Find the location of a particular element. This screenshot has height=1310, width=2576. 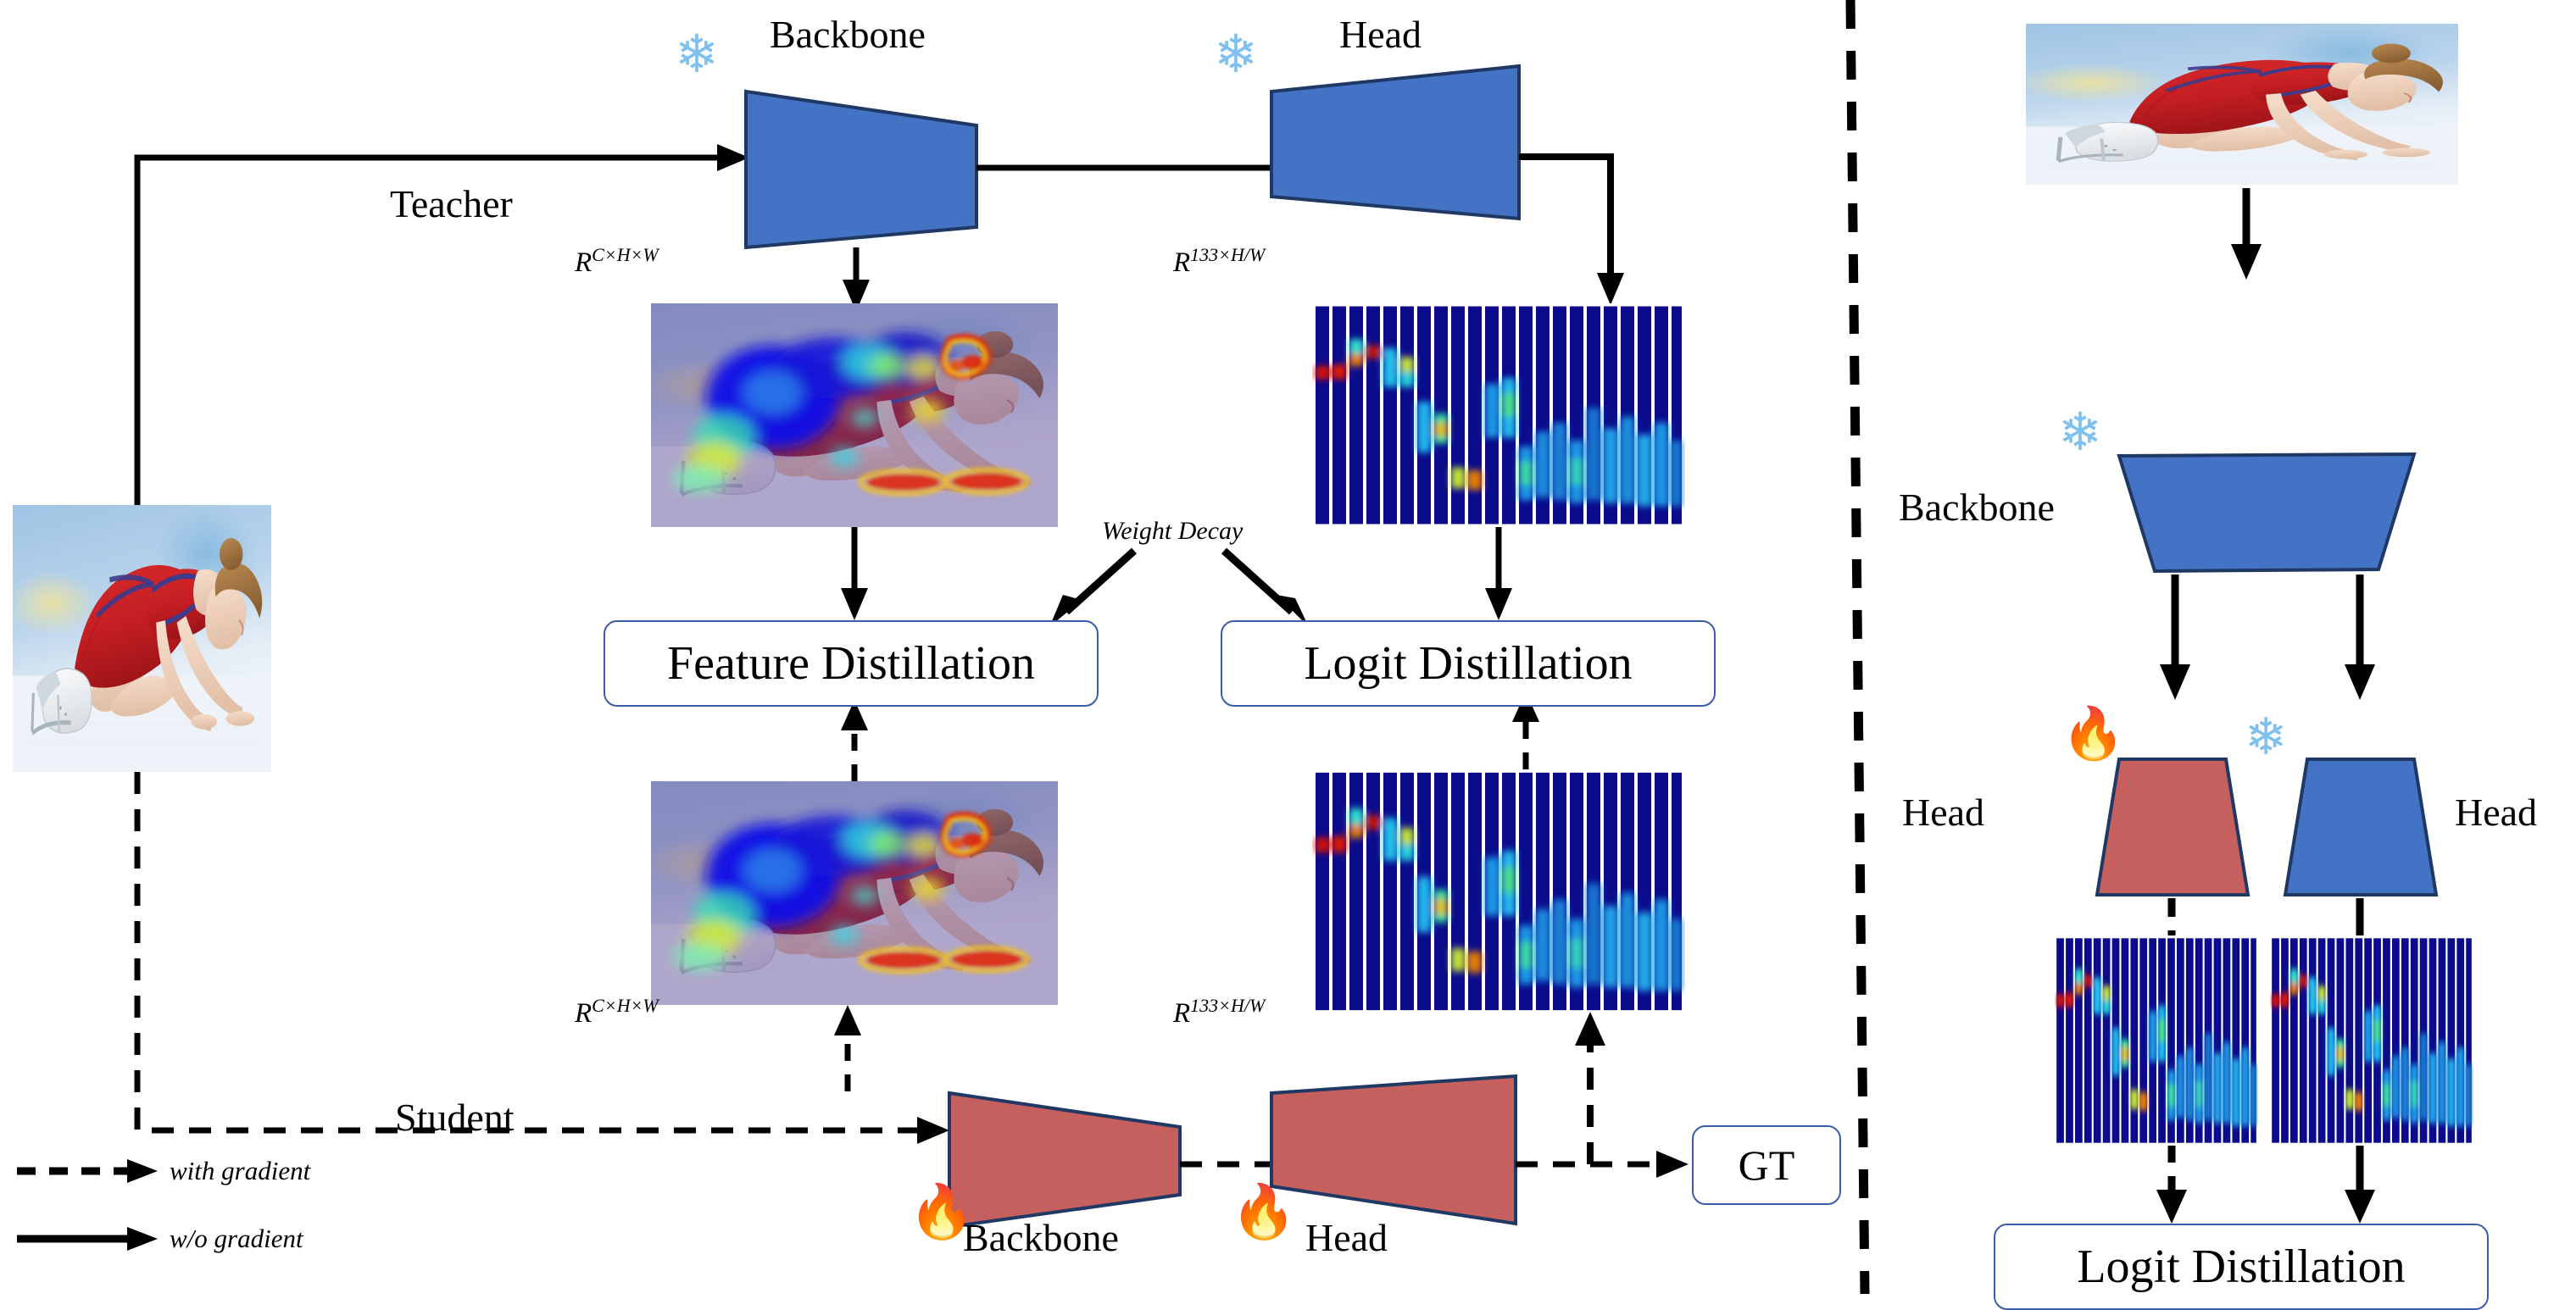

right-logit-distillation-box: Logit Distillation is located at coordinates (2241, 1267).